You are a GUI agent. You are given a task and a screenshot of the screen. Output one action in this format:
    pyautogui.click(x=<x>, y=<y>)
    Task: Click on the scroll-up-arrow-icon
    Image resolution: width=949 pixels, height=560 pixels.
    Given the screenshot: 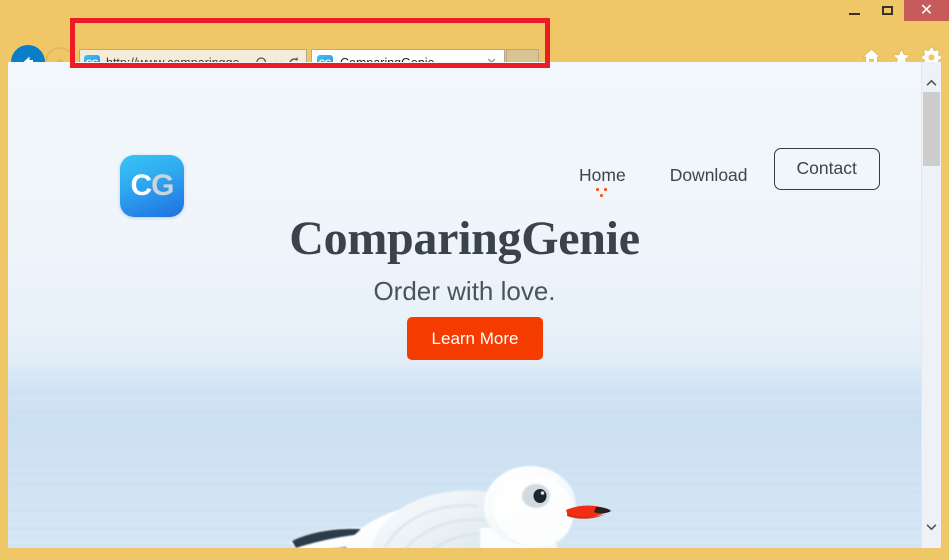 What is the action you would take?
    pyautogui.click(x=931, y=82)
    